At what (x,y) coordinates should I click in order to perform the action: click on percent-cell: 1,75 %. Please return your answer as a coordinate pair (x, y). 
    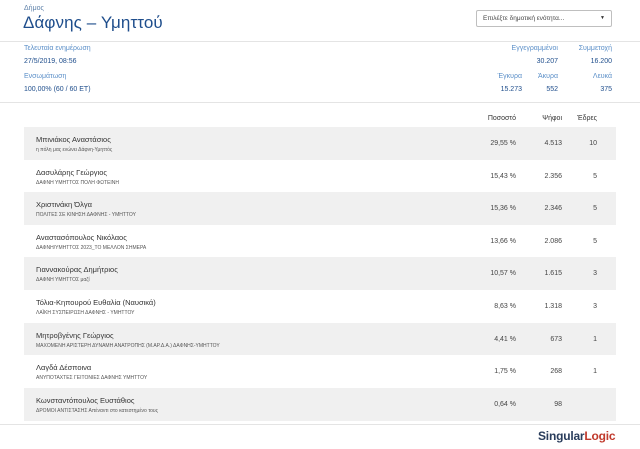
    Looking at the image, I should click on (505, 372).